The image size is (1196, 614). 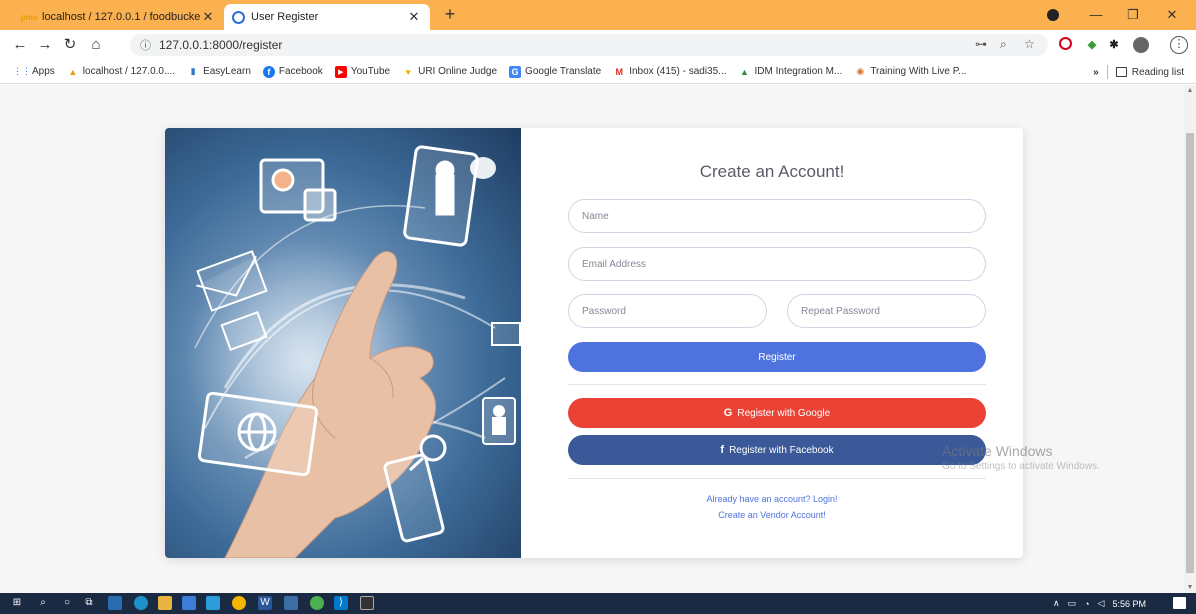 I want to click on tab-phpmyadmin: pma localhost / 127.0.0.1 / foodbucke ✕, so click(x=119, y=17).